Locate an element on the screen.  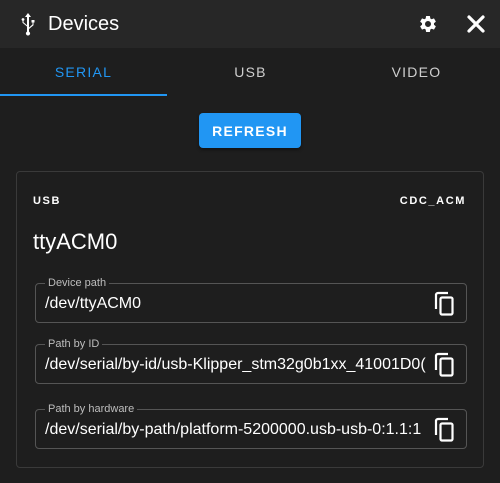
path-by-id-label: Path by ID is located at coordinates (74, 344).